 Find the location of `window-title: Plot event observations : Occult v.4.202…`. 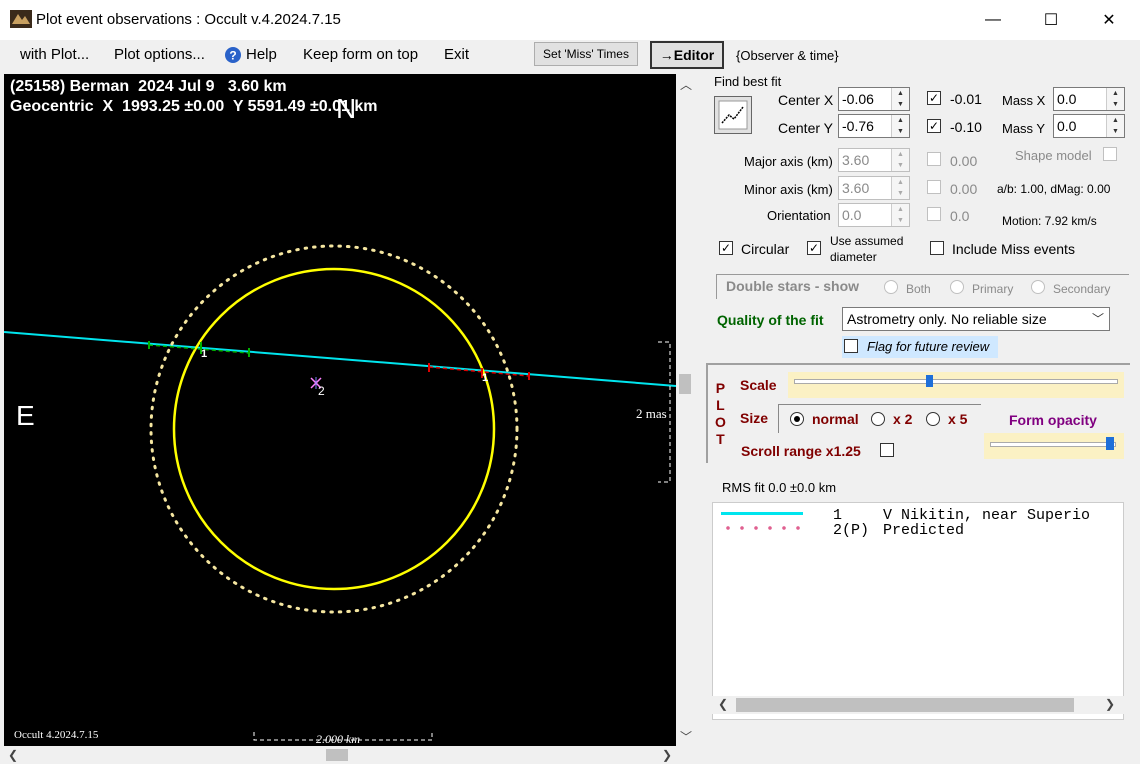

window-title: Plot event observations : Occult v.4.202… is located at coordinates (188, 19).